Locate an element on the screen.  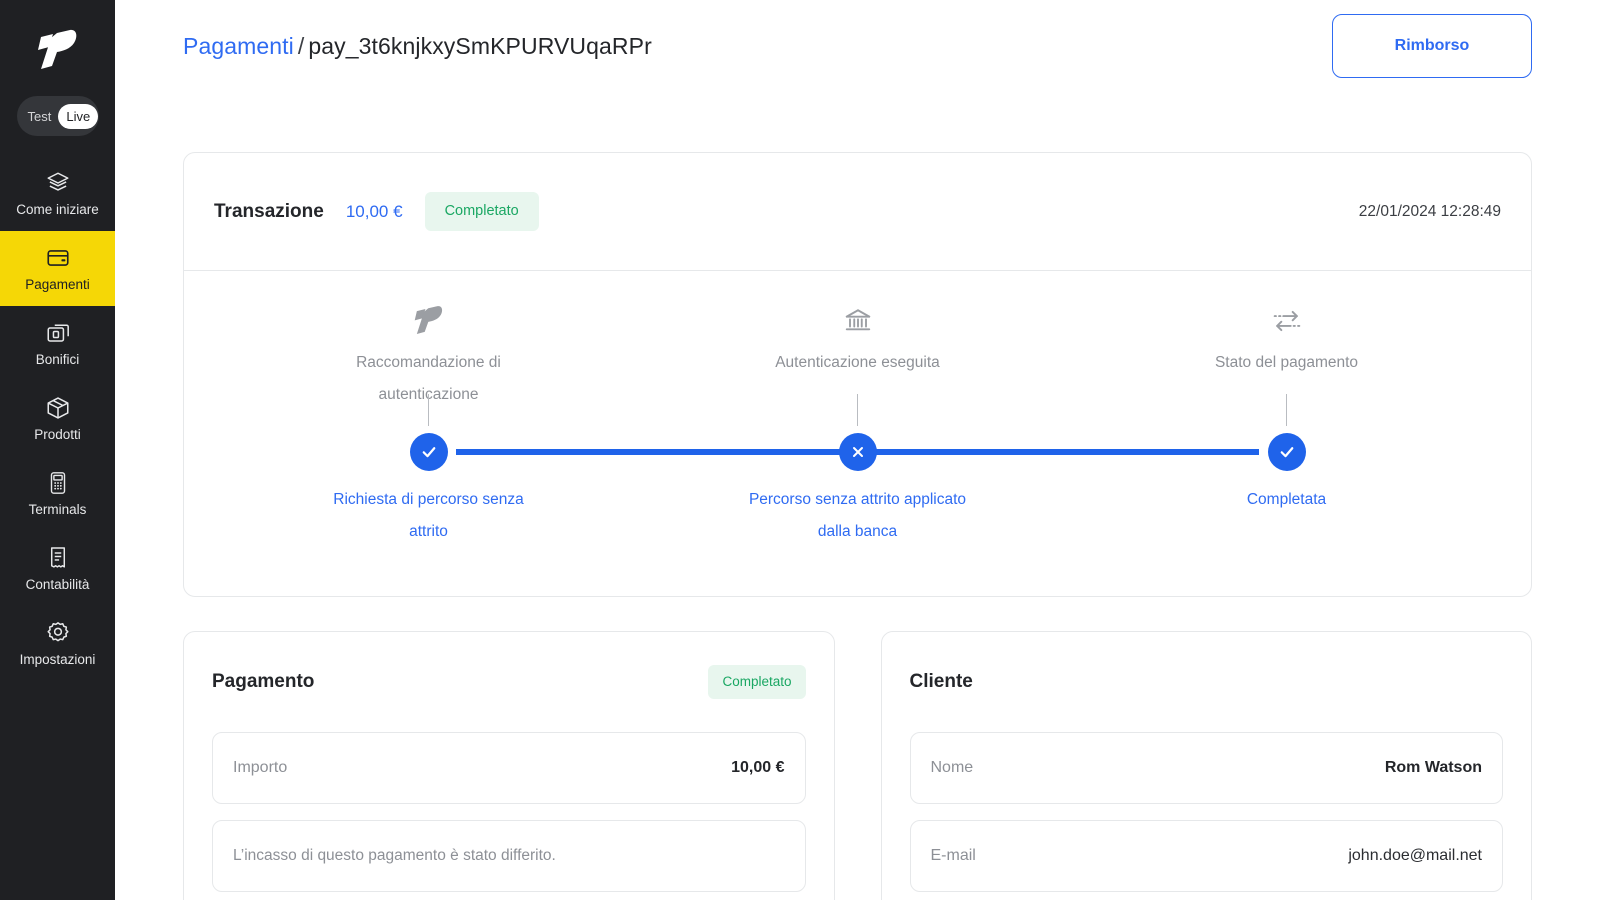
transaction-title: Transazione is located at coordinates (269, 211).